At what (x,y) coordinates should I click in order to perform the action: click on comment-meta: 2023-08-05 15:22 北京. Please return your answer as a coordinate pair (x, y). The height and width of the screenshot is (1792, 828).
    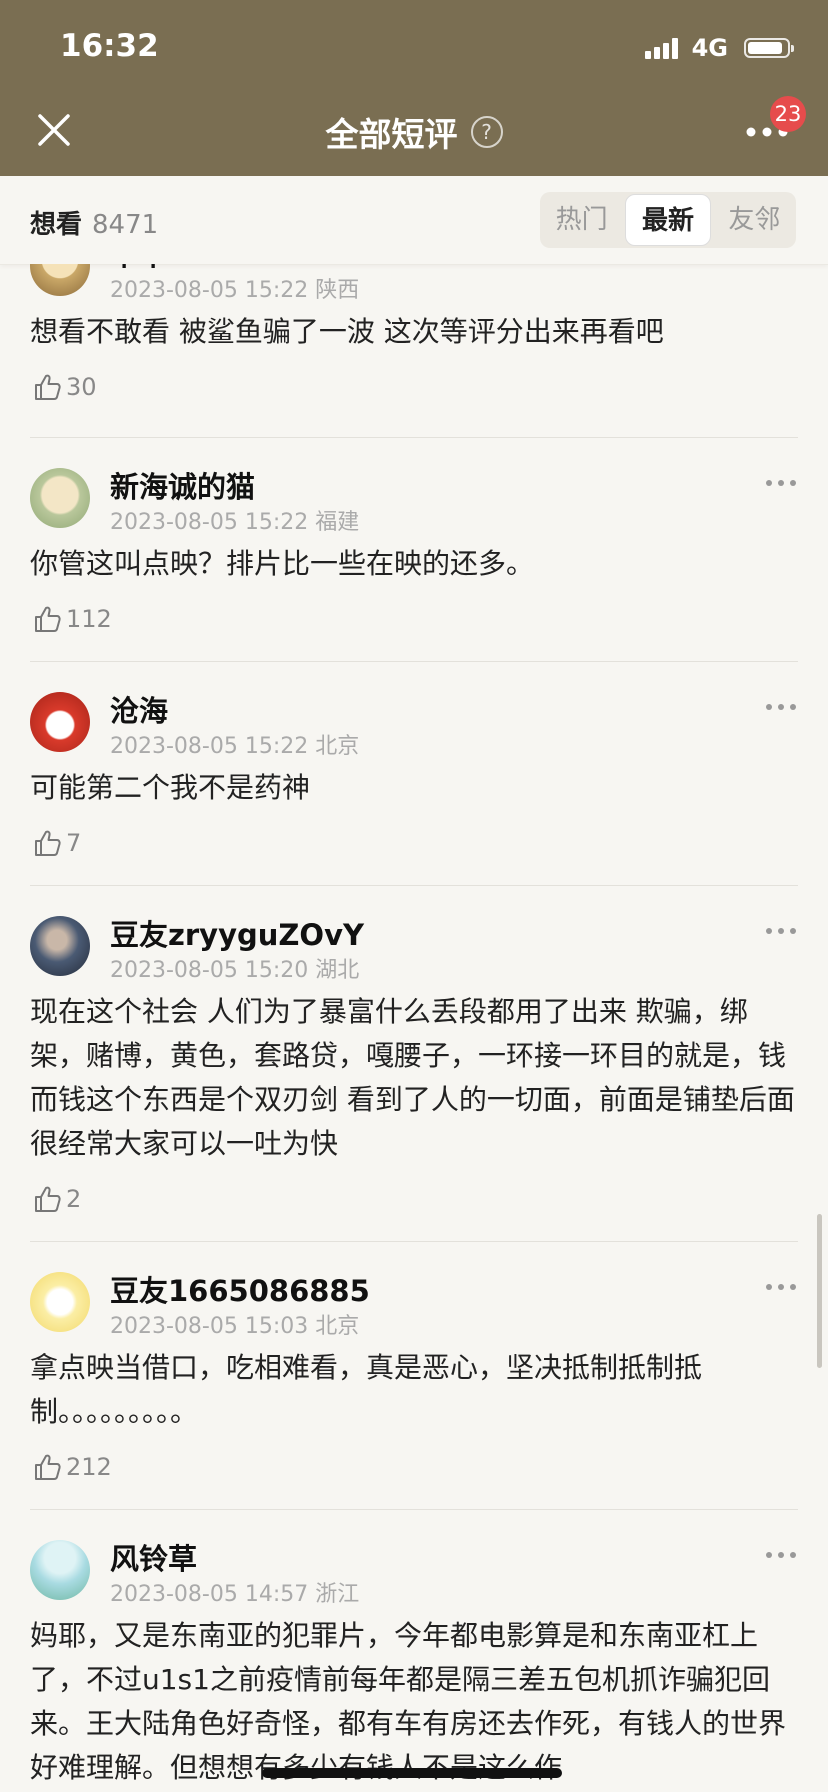
    Looking at the image, I should click on (234, 744).